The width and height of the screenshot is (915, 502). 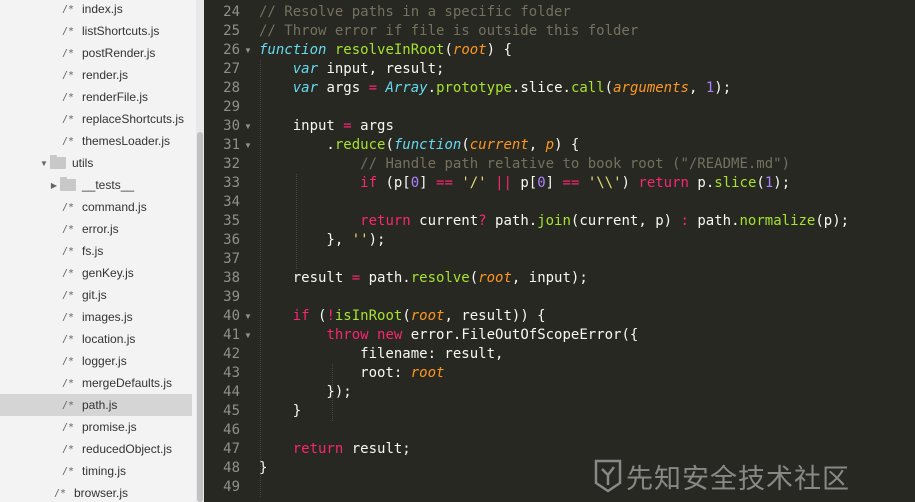 What do you see at coordinates (231, 88) in the screenshot?
I see `line-number: 28` at bounding box center [231, 88].